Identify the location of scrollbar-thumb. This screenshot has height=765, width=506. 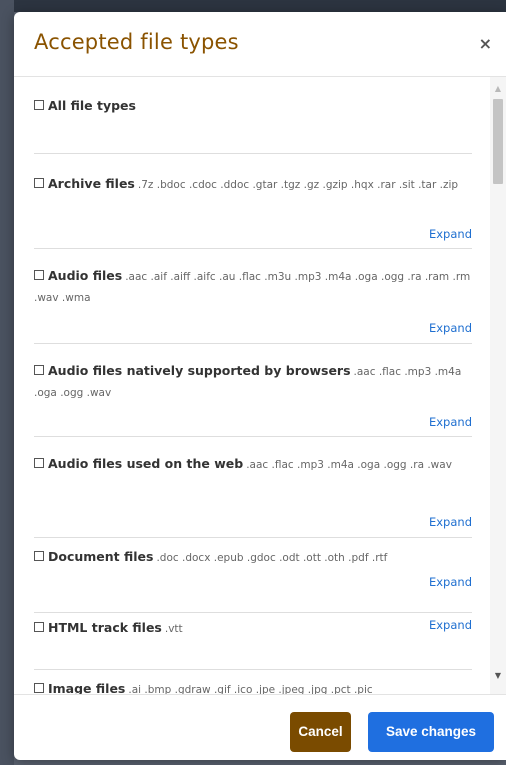
(498, 141).